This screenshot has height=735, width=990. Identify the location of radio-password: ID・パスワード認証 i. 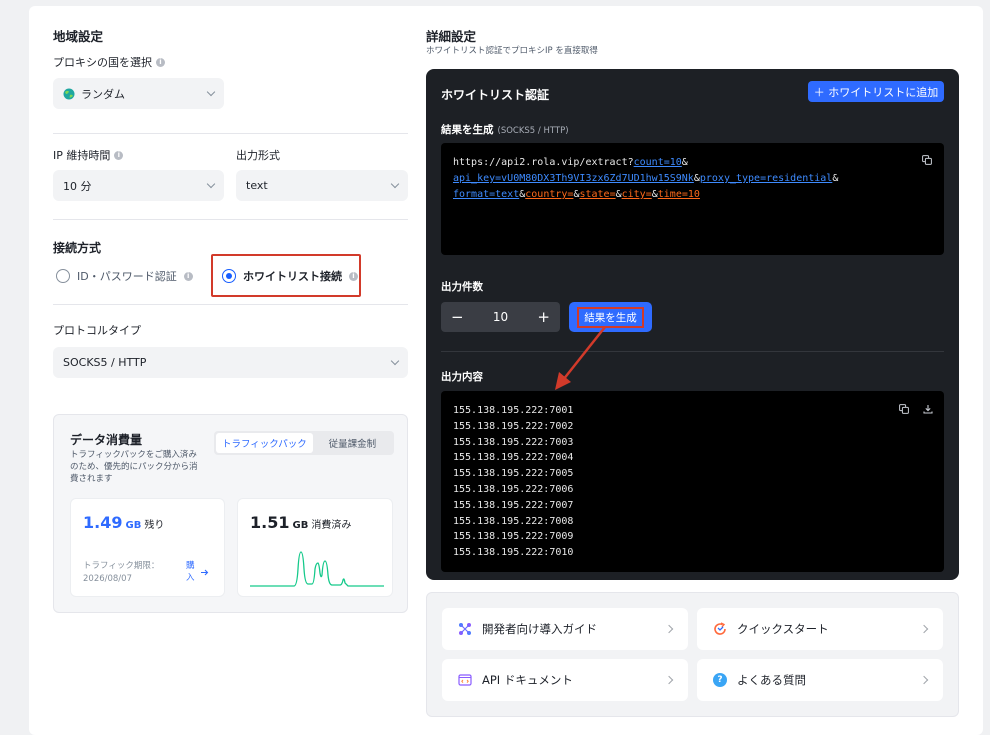
(124, 276).